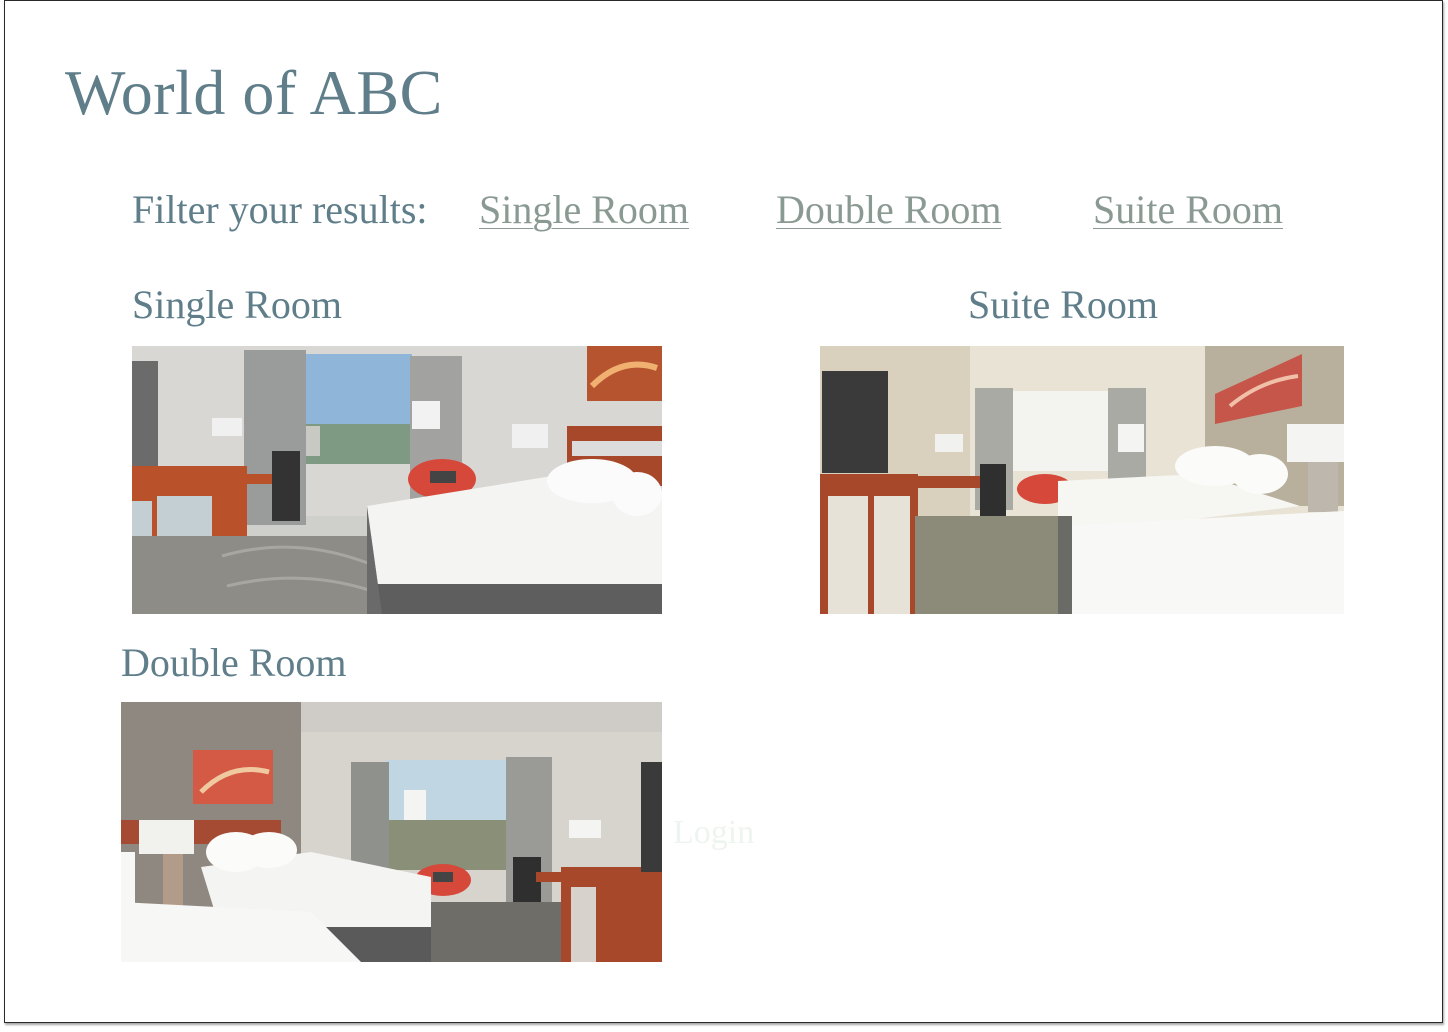 The height and width of the screenshot is (1032, 1448). Describe the element at coordinates (584, 210) in the screenshot. I see `filter-link-single-room: Single Room` at that location.